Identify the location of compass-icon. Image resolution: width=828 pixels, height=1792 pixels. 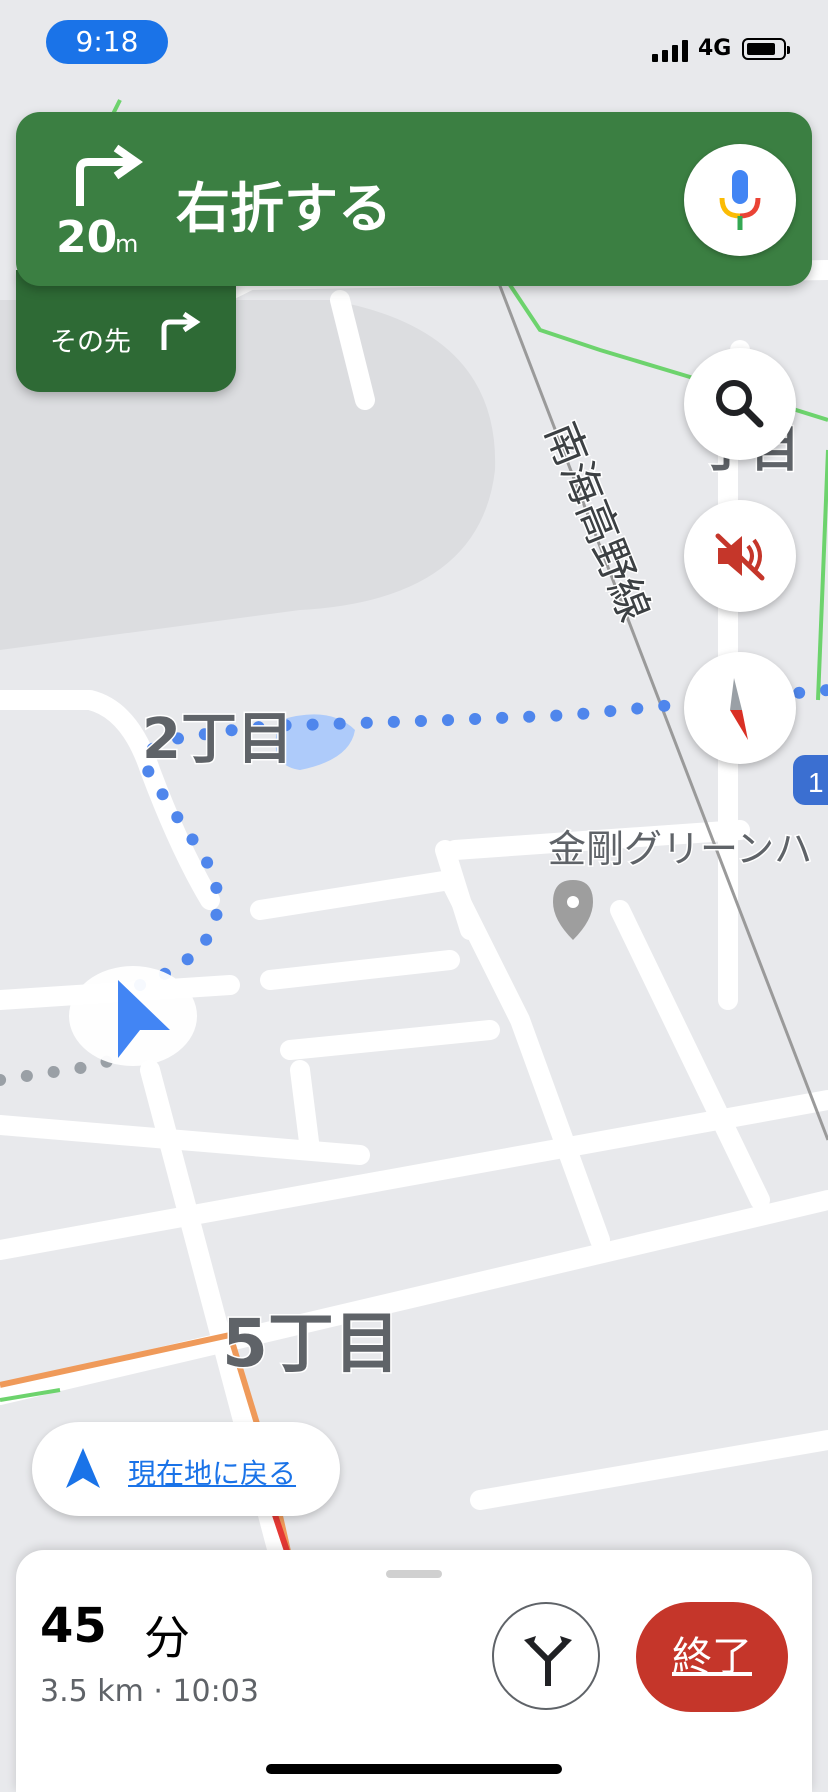
(739, 709).